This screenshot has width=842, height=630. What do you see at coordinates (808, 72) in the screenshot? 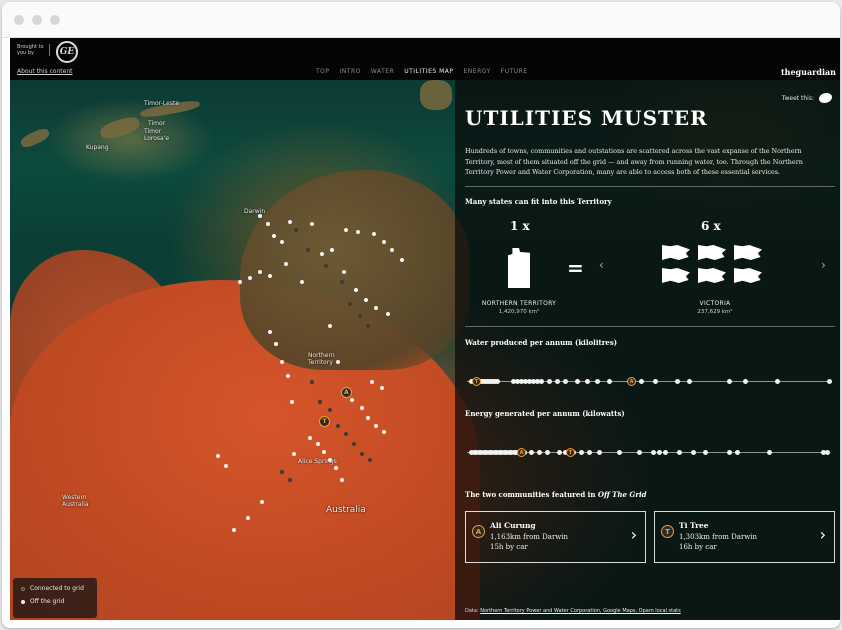
I see `guardian-logo: theguardian` at bounding box center [808, 72].